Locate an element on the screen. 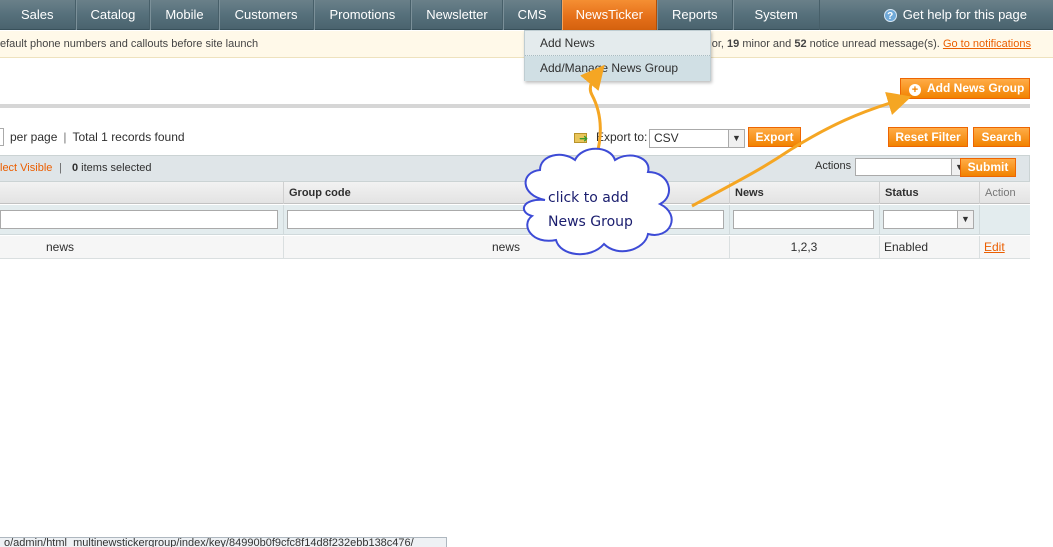 This screenshot has height=547, width=1053. column-header-action: Action is located at coordinates (1004, 193).